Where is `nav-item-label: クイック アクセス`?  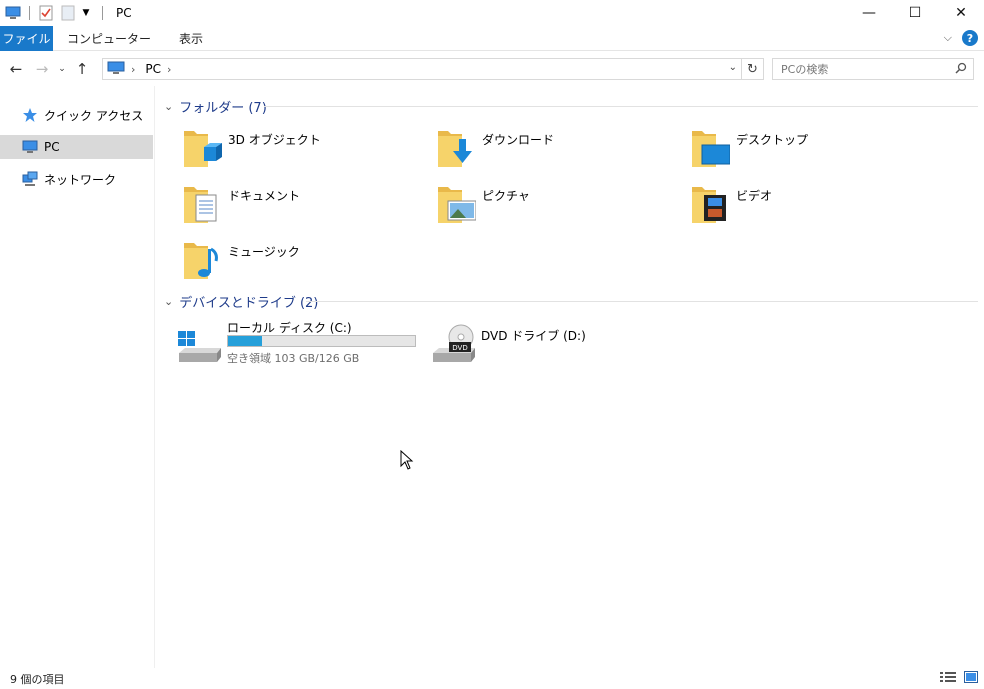
nav-item-label: クイック アクセス is located at coordinates (94, 115).